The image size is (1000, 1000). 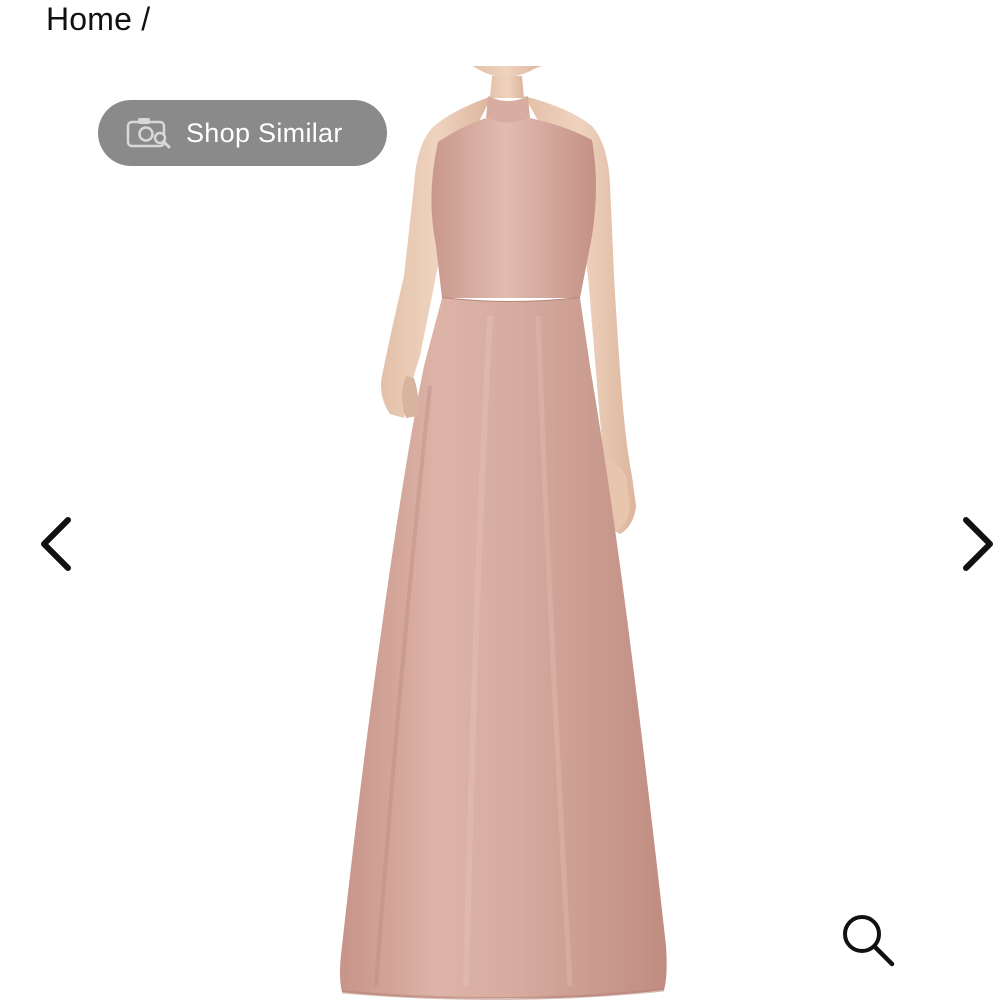 I want to click on previous-image-button, so click(x=56, y=544).